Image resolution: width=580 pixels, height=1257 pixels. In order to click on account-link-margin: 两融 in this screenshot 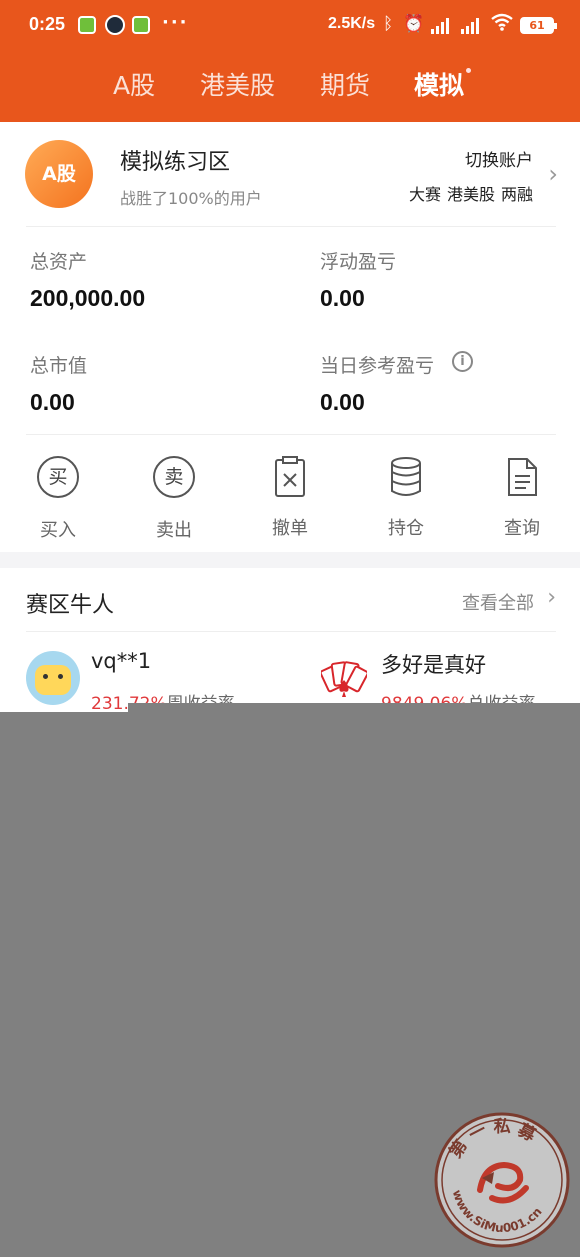, I will do `click(517, 194)`.